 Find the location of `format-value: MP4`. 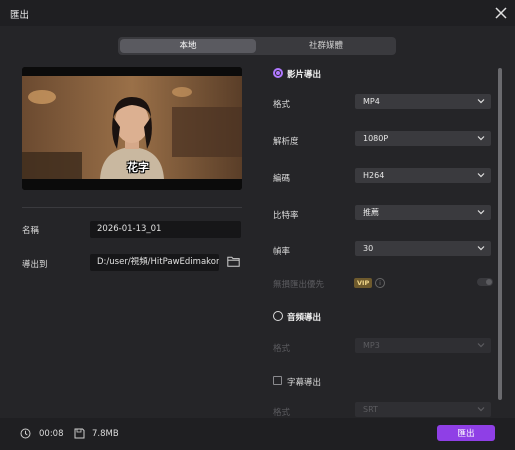

format-value: MP4 is located at coordinates (371, 101).